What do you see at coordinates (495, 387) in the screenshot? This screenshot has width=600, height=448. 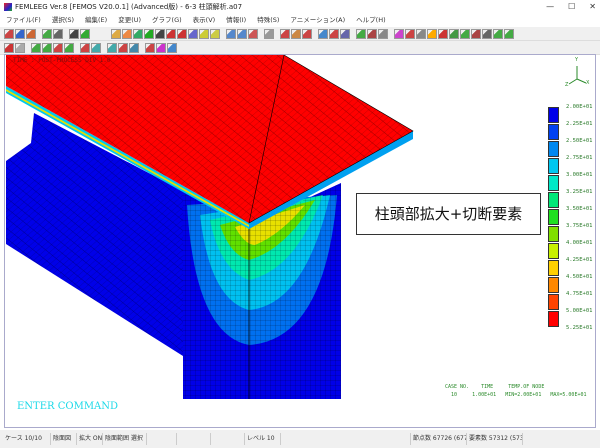 I see `case-info-headers: CASE NO. TIME TEMP.OF NODE` at bounding box center [495, 387].